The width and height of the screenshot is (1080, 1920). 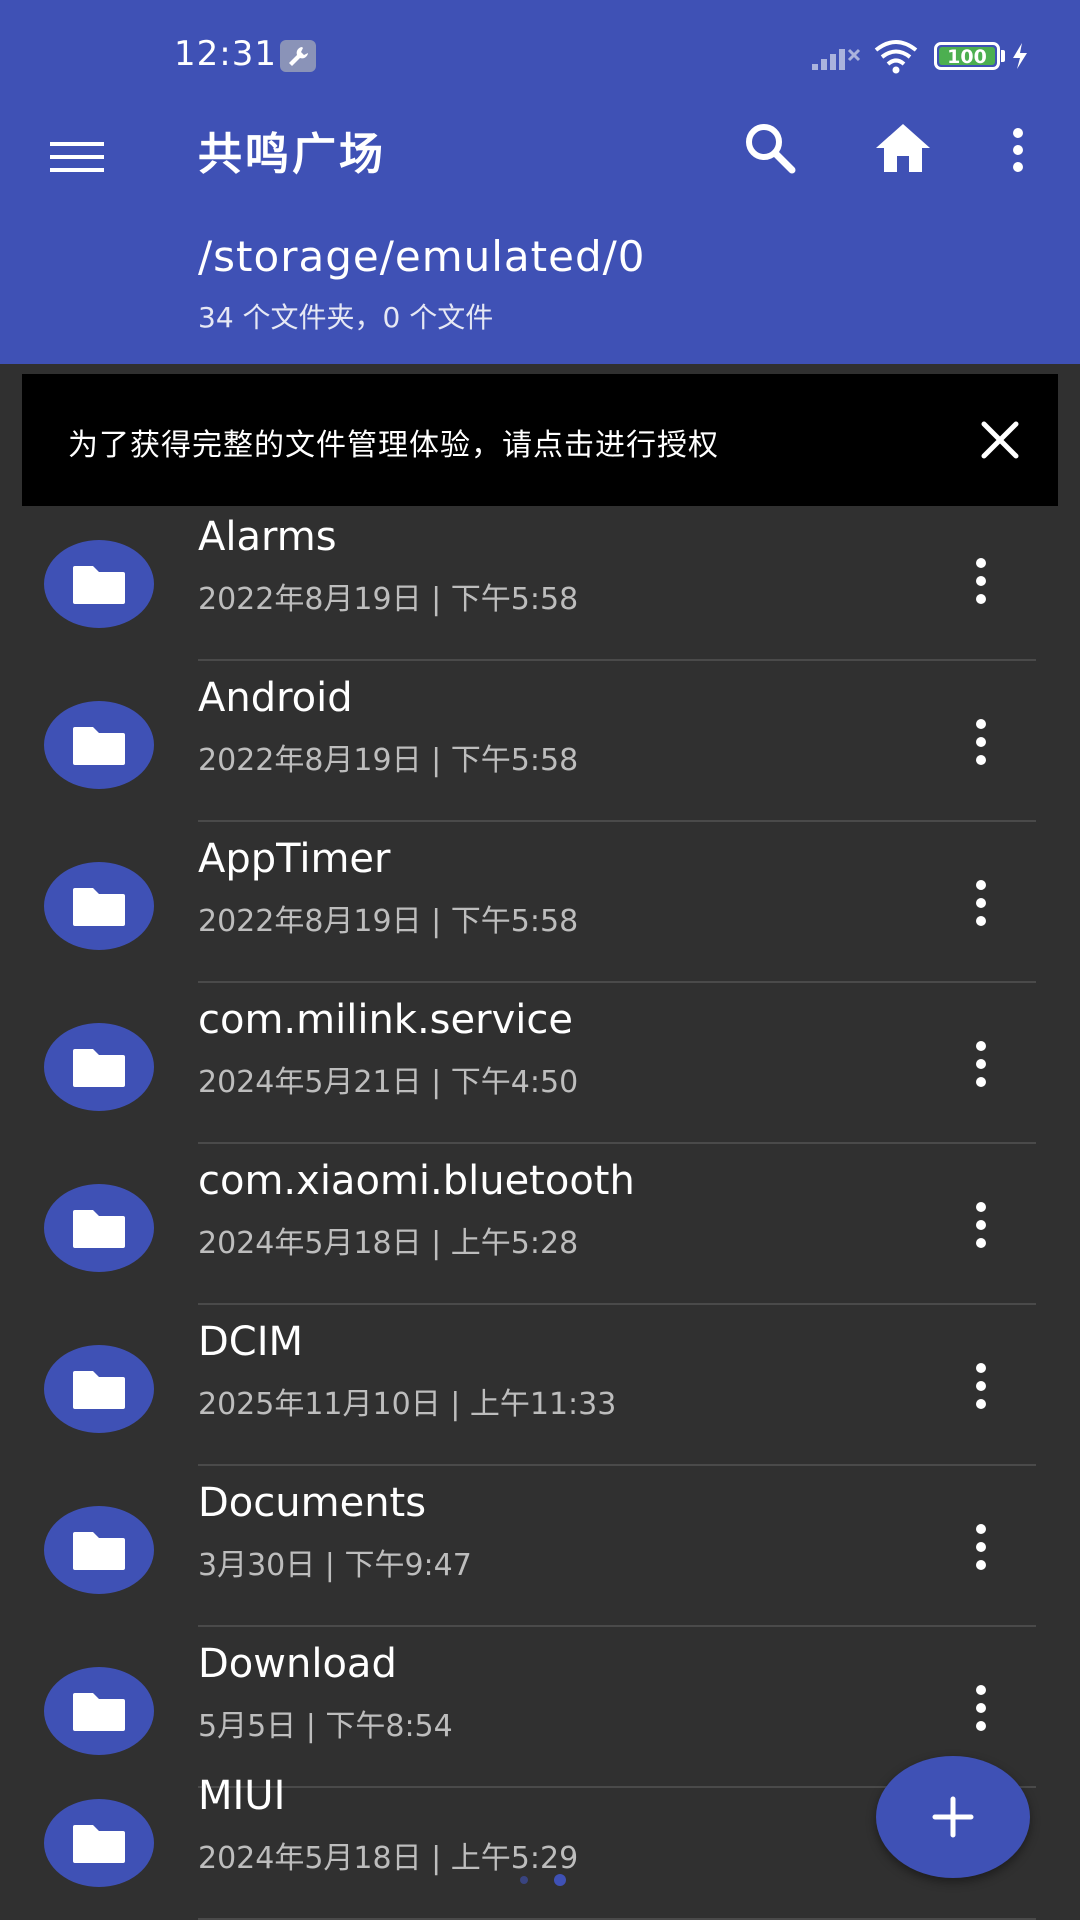 I want to click on file-name: com.milink.service, so click(x=385, y=1020).